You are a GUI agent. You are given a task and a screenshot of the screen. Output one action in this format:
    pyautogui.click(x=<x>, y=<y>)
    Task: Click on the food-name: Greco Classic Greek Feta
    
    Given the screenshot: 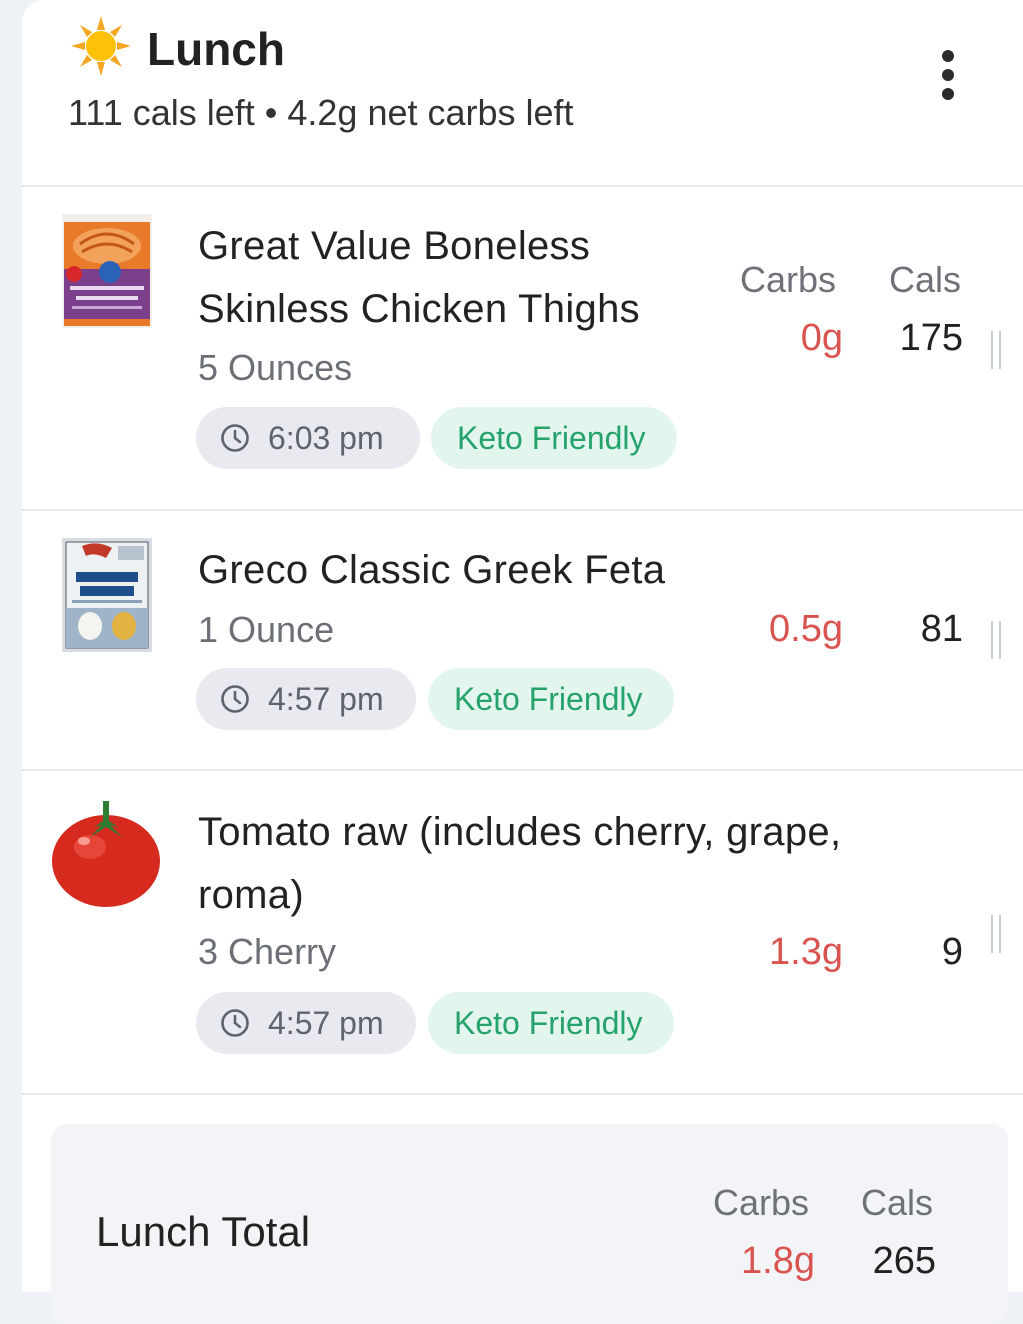 What is the action you would take?
    pyautogui.click(x=432, y=570)
    